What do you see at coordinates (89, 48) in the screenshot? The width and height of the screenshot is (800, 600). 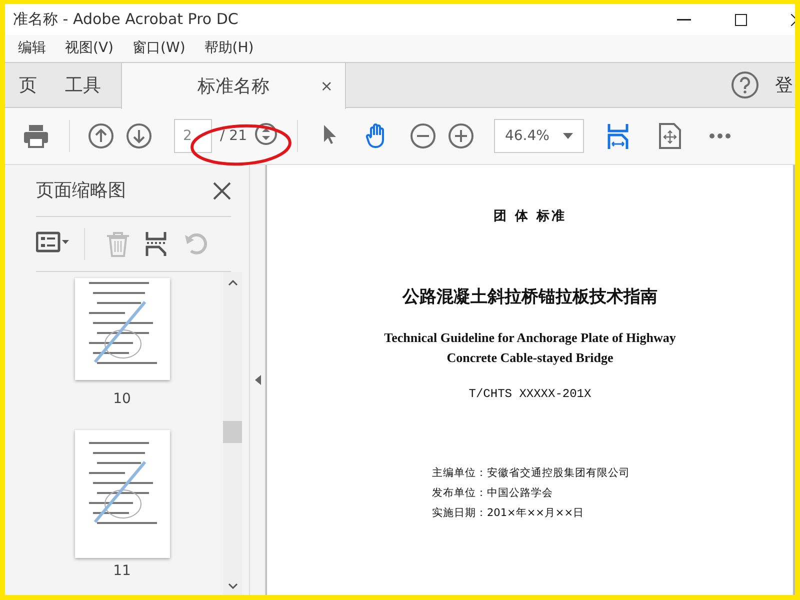 I see `menu-item: 视图(V)` at bounding box center [89, 48].